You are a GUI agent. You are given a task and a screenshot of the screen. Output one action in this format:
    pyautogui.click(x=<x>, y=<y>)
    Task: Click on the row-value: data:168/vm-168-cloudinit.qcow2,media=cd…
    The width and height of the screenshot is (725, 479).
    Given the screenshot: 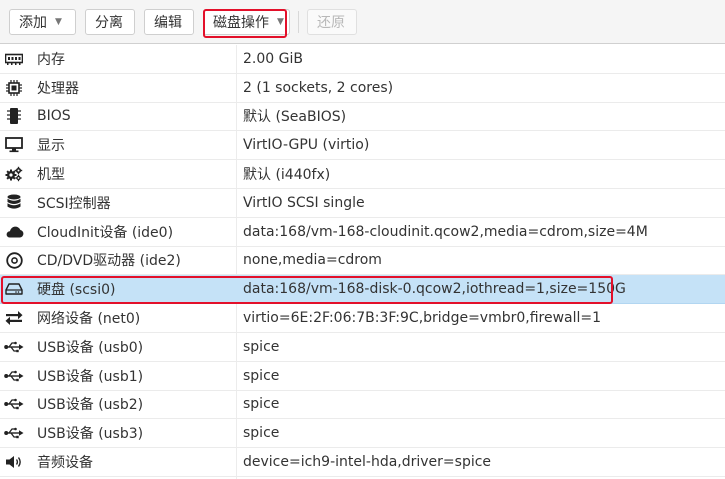 What is the action you would take?
    pyautogui.click(x=445, y=231)
    